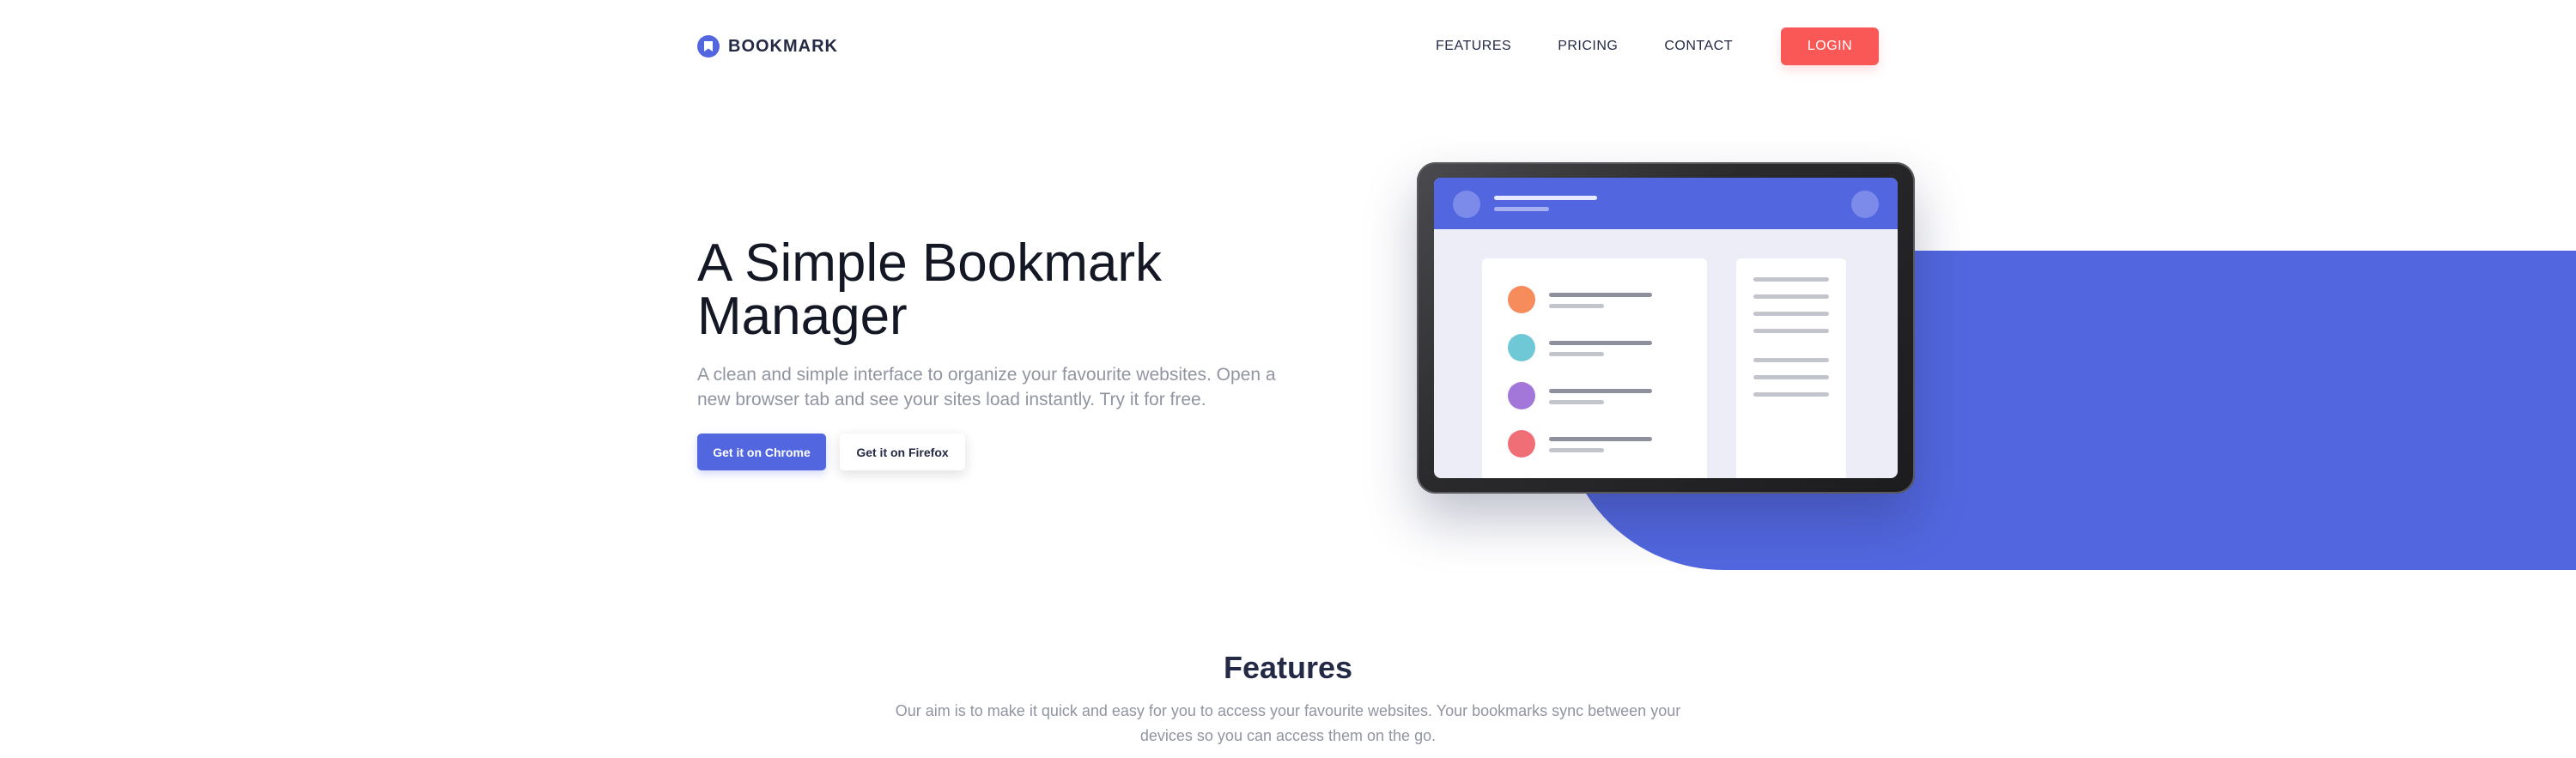  I want to click on bookmark-icon, so click(708, 46).